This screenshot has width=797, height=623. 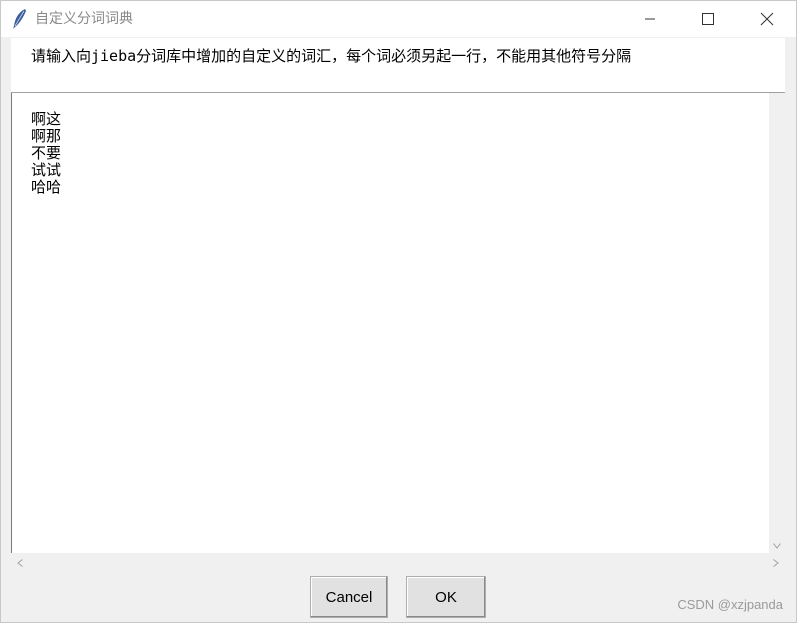 What do you see at coordinates (776, 563) in the screenshot?
I see `scroll-right-icon` at bounding box center [776, 563].